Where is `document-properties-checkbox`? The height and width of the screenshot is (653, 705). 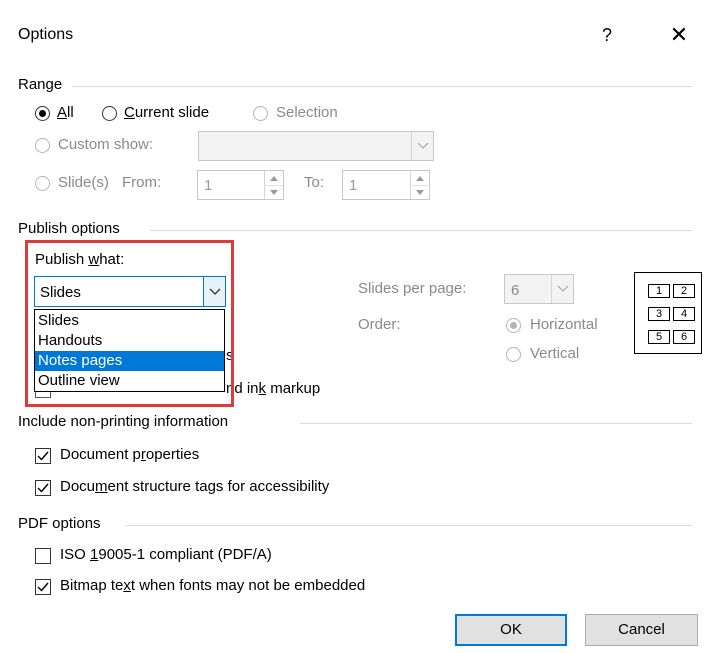
document-properties-checkbox is located at coordinates (43, 456).